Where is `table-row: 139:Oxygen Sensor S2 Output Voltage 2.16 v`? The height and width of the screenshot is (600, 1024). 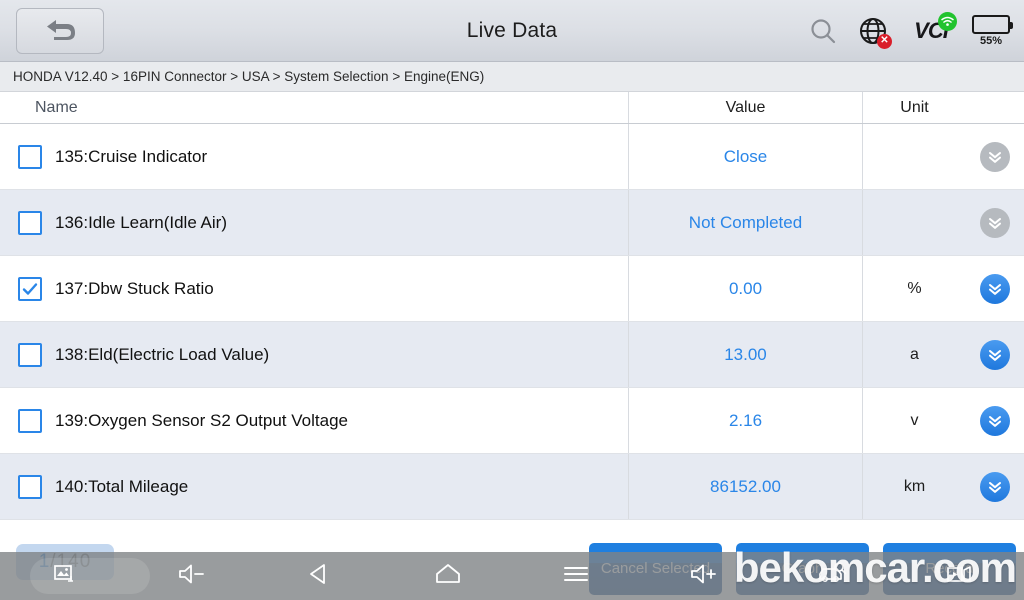 table-row: 139:Oxygen Sensor S2 Output Voltage 2.16 v is located at coordinates (512, 421).